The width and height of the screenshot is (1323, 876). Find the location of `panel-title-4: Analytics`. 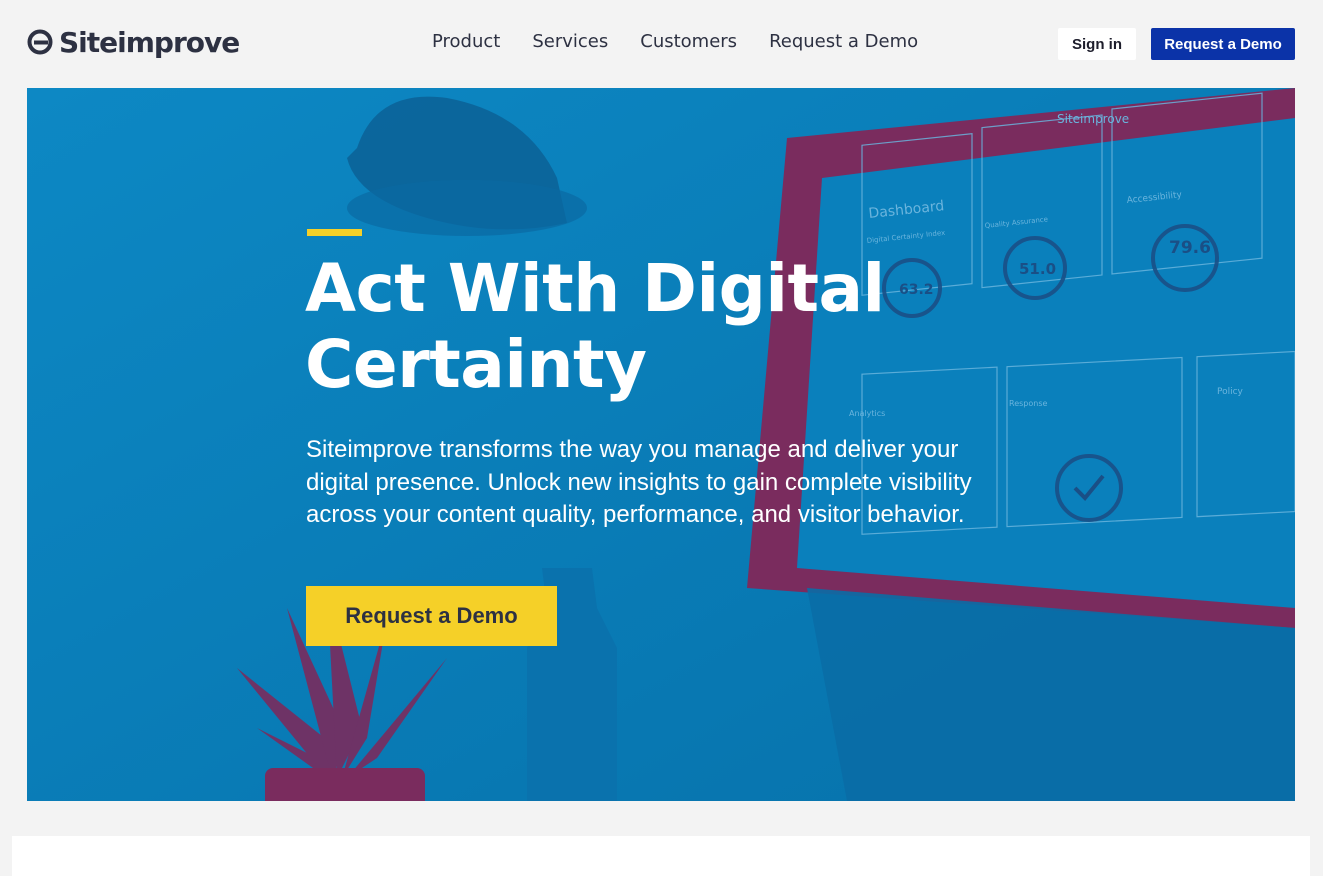

panel-title-4: Analytics is located at coordinates (867, 413).